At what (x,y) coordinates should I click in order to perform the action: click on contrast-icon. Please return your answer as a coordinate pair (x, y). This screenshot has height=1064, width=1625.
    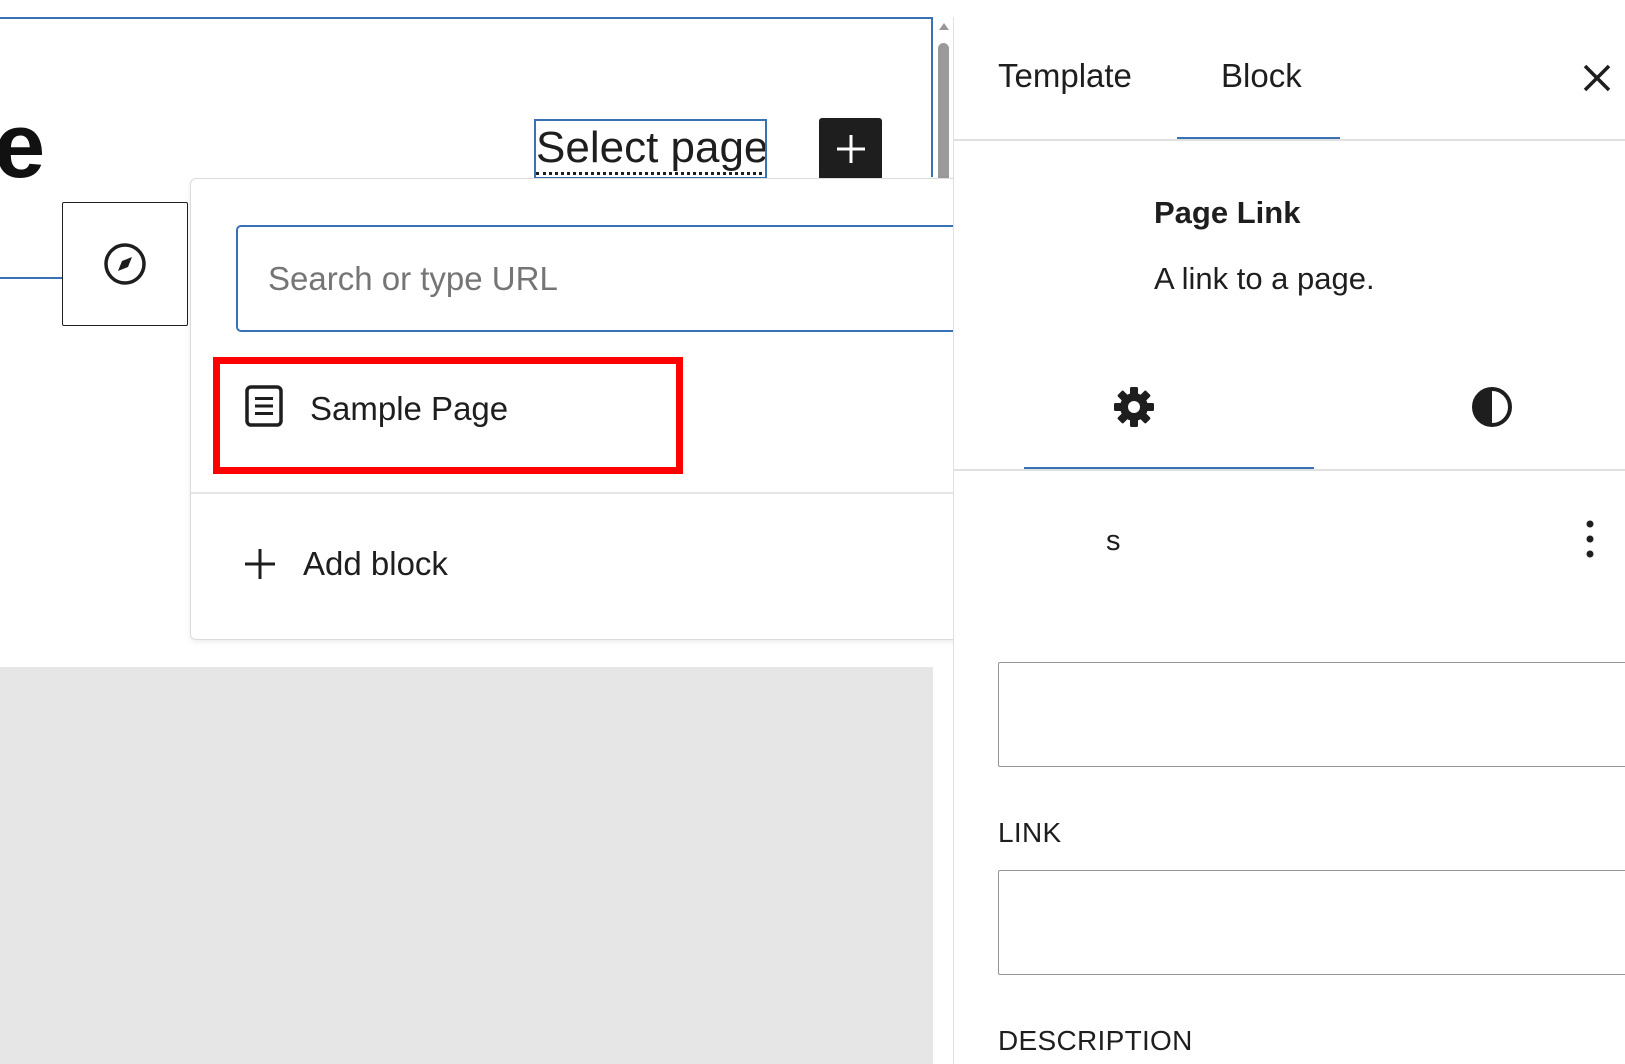
    Looking at the image, I should click on (1492, 407).